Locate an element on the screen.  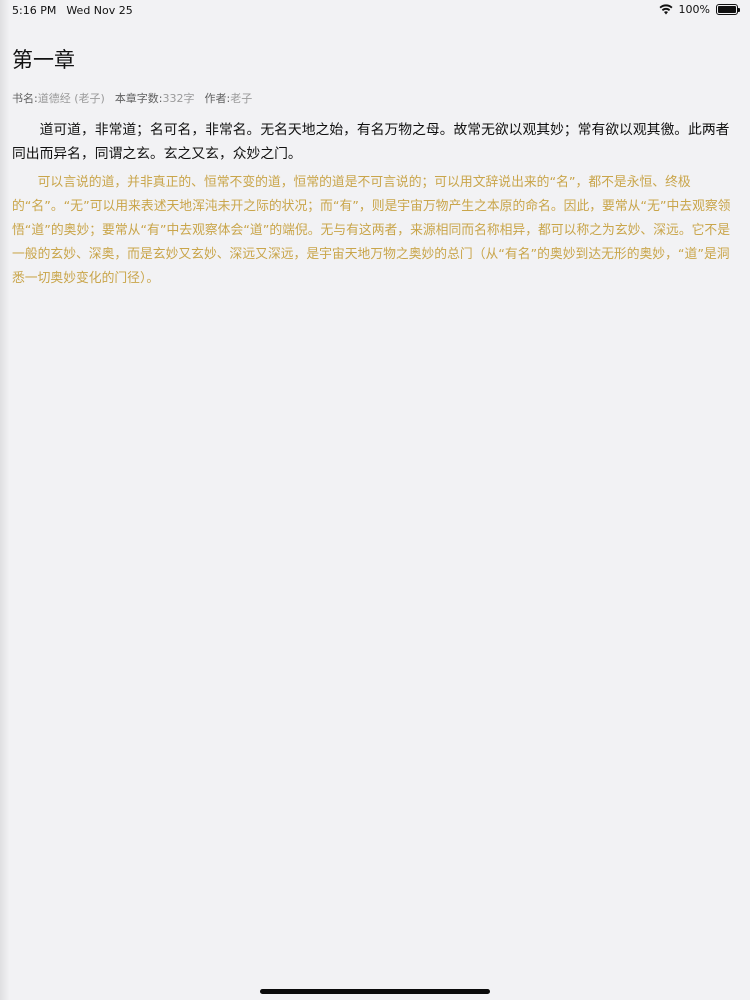
meta-book-label: 书名: is located at coordinates (25, 98).